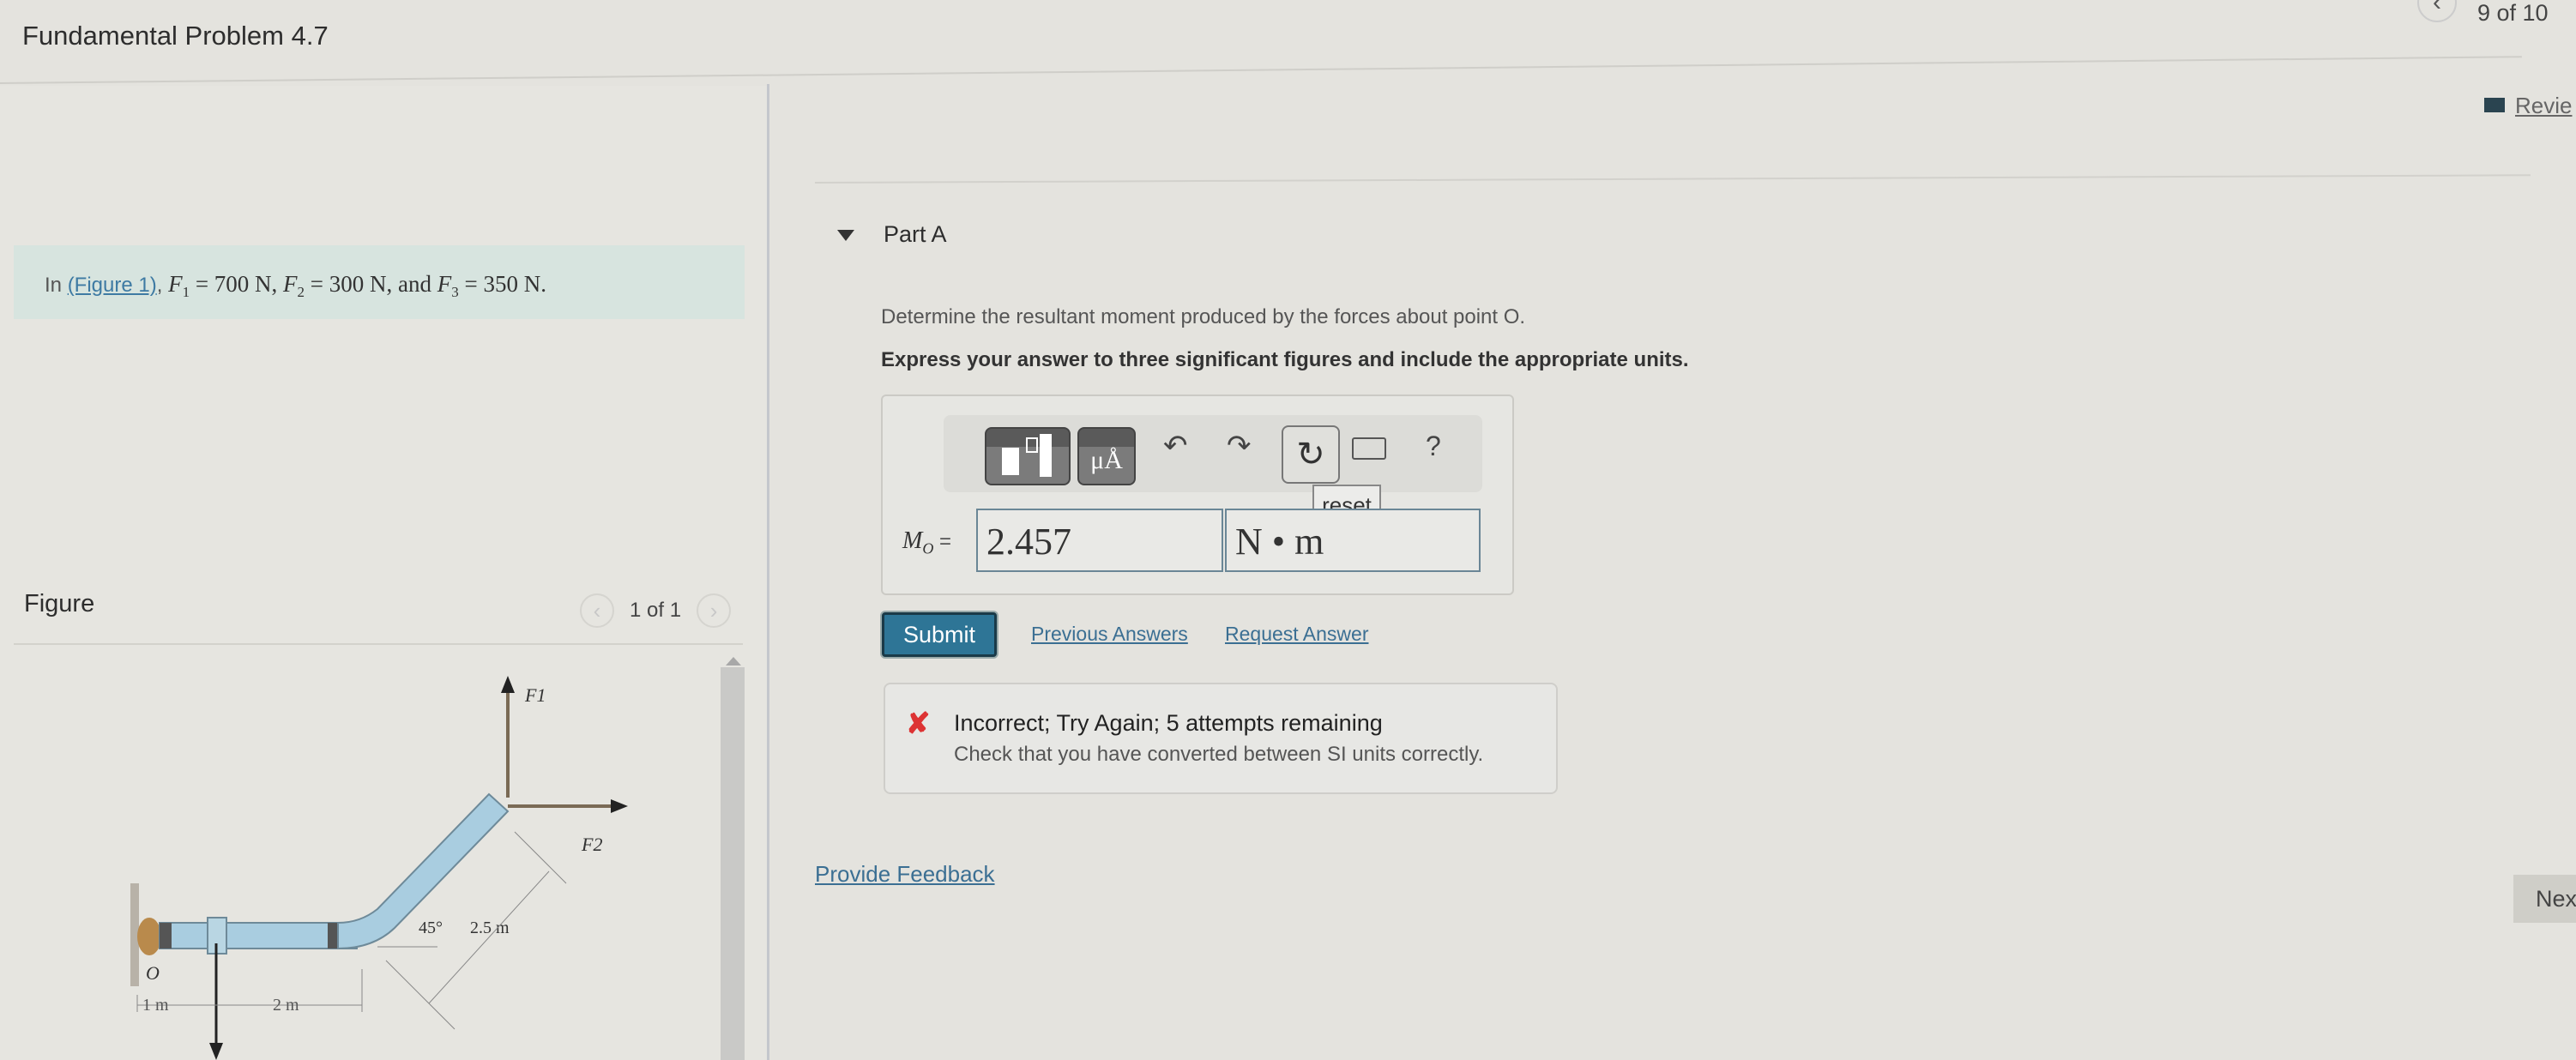 This screenshot has width=2576, height=1060. What do you see at coordinates (915, 235) in the screenshot?
I see `part-a-title: Part A` at bounding box center [915, 235].